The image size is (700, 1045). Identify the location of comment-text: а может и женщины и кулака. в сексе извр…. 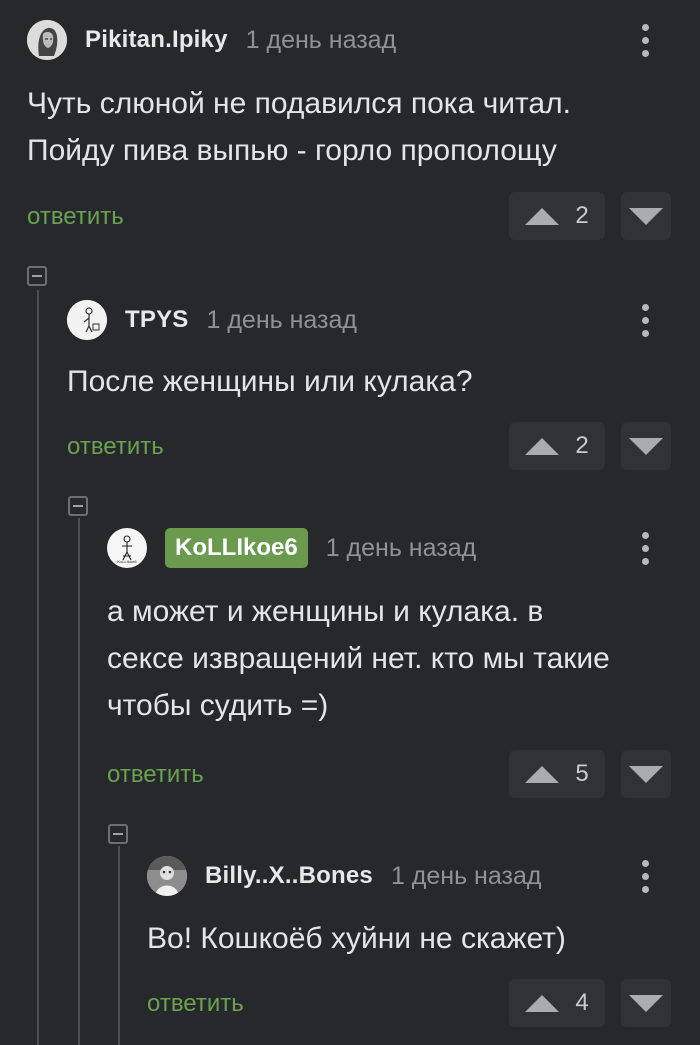
(358, 658).